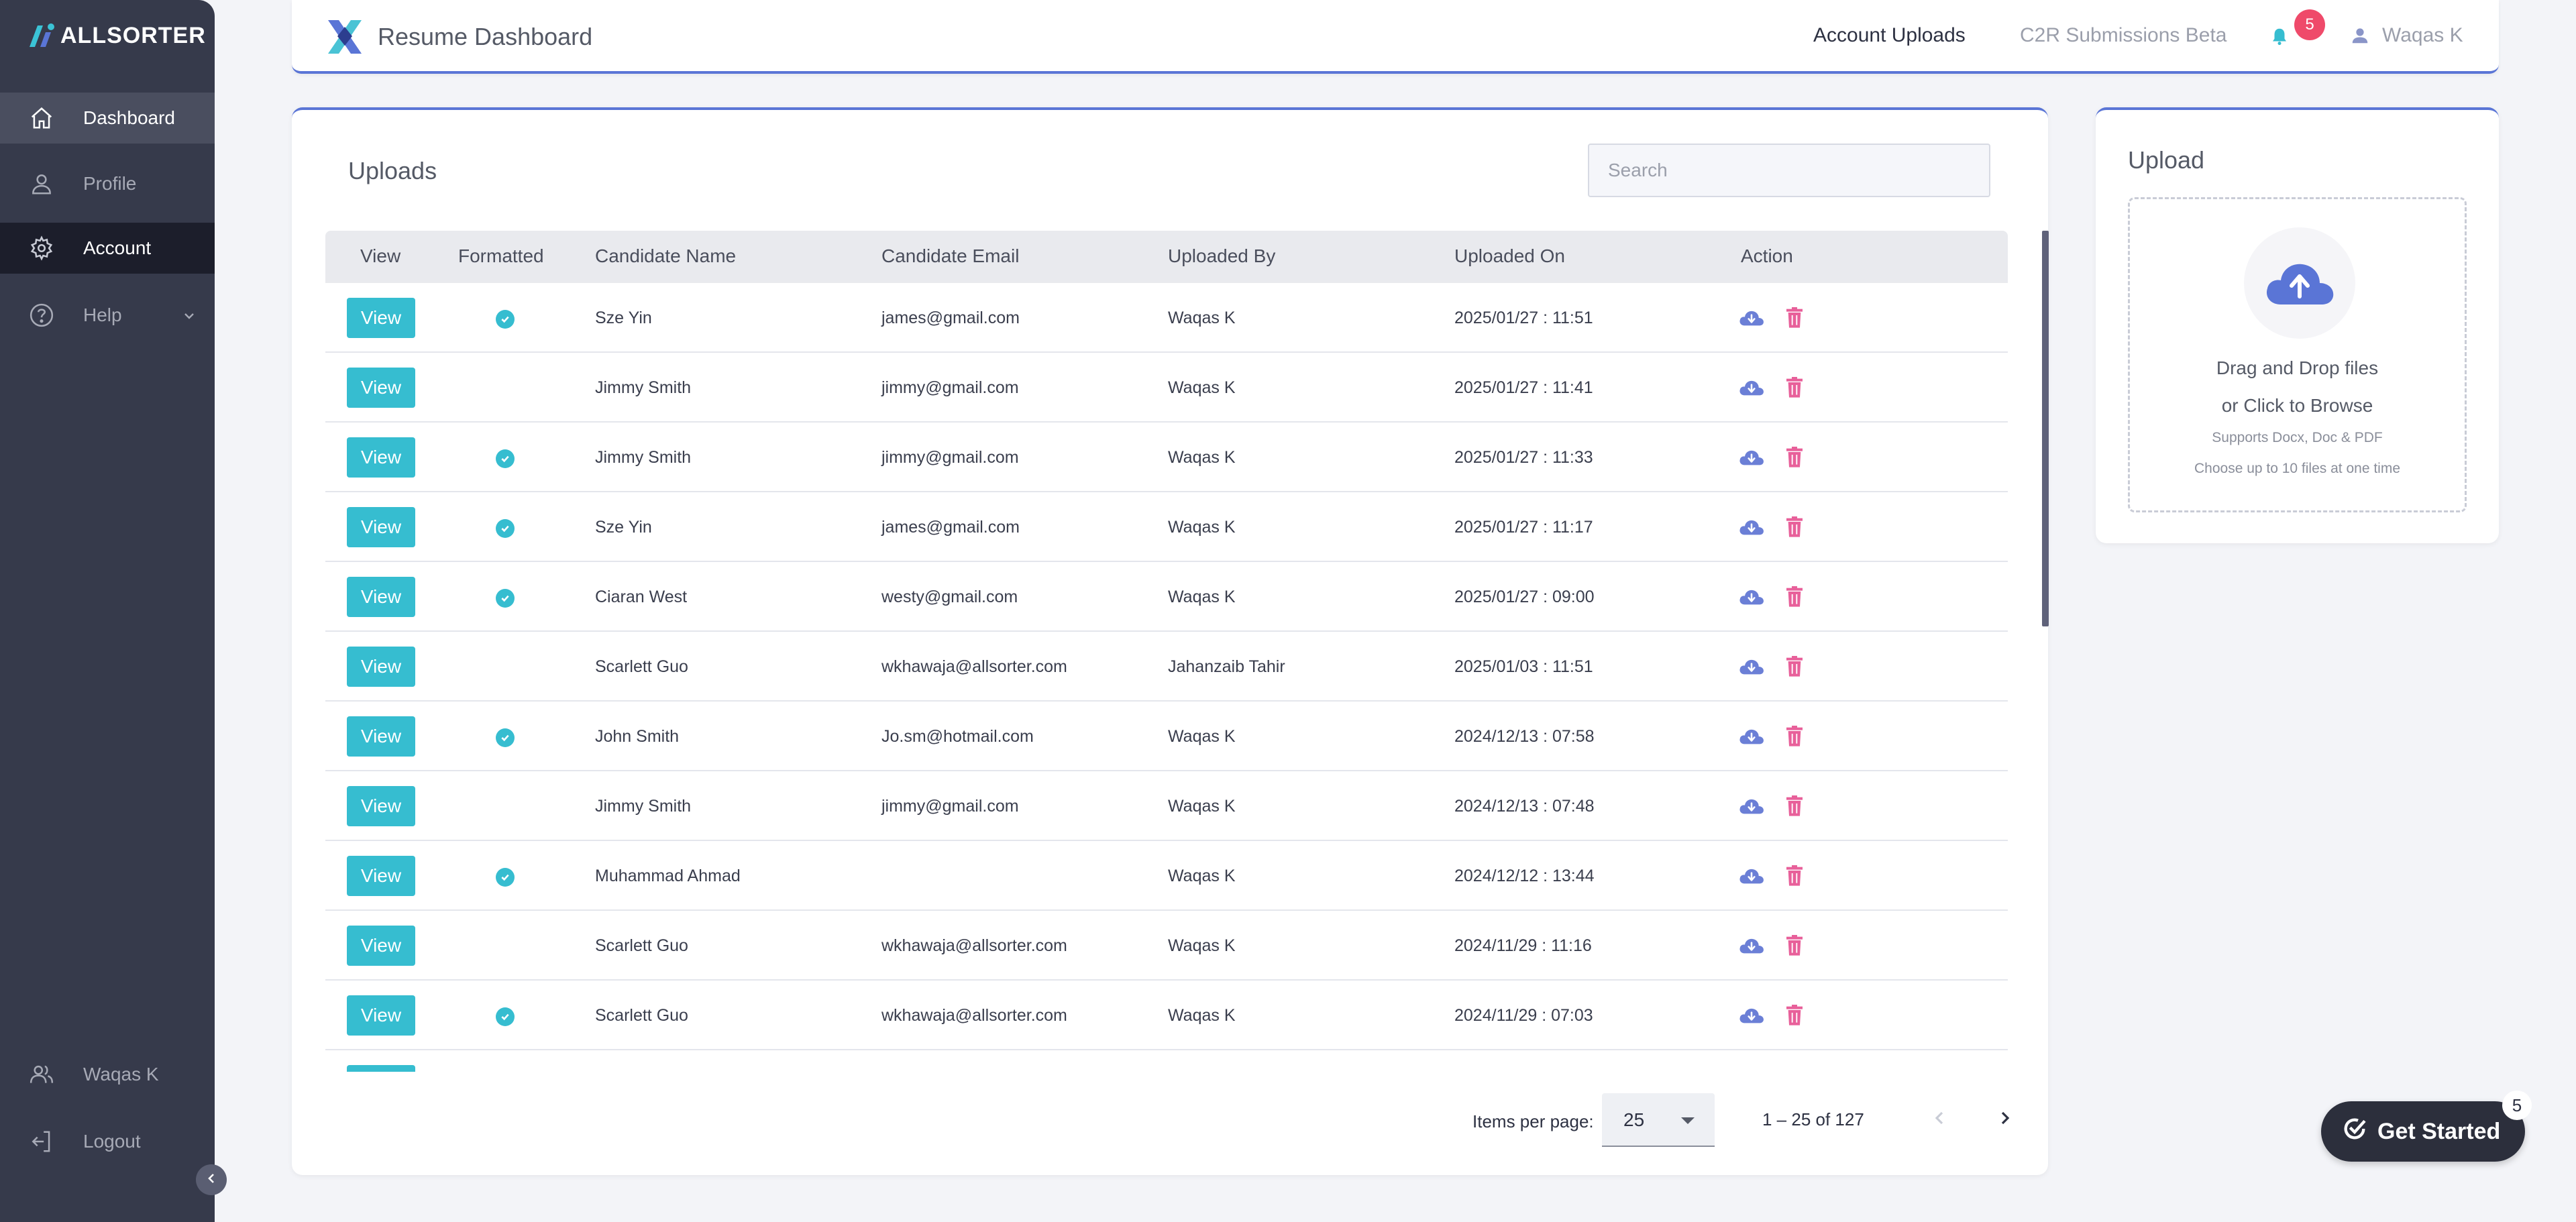  I want to click on dropzone-file-limit: Choose up to 10 files at one time, so click(2297, 469).